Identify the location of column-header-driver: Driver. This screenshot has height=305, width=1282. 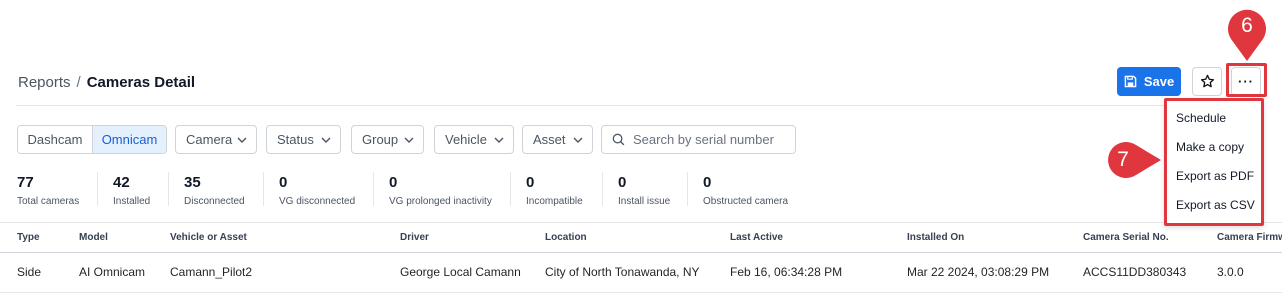
(414, 237).